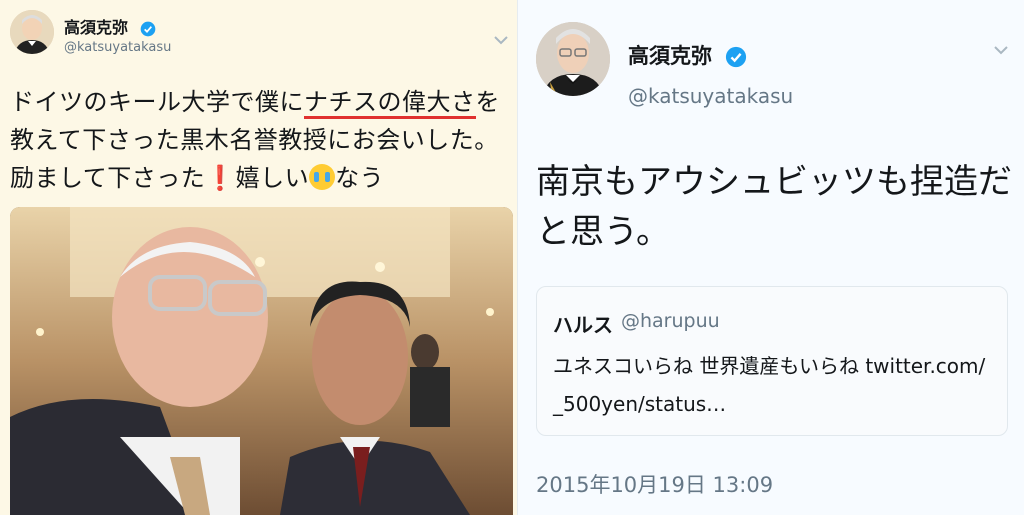 The width and height of the screenshot is (1024, 515). Describe the element at coordinates (670, 321) in the screenshot. I see `quoted-author-handle: @harupuu` at that location.